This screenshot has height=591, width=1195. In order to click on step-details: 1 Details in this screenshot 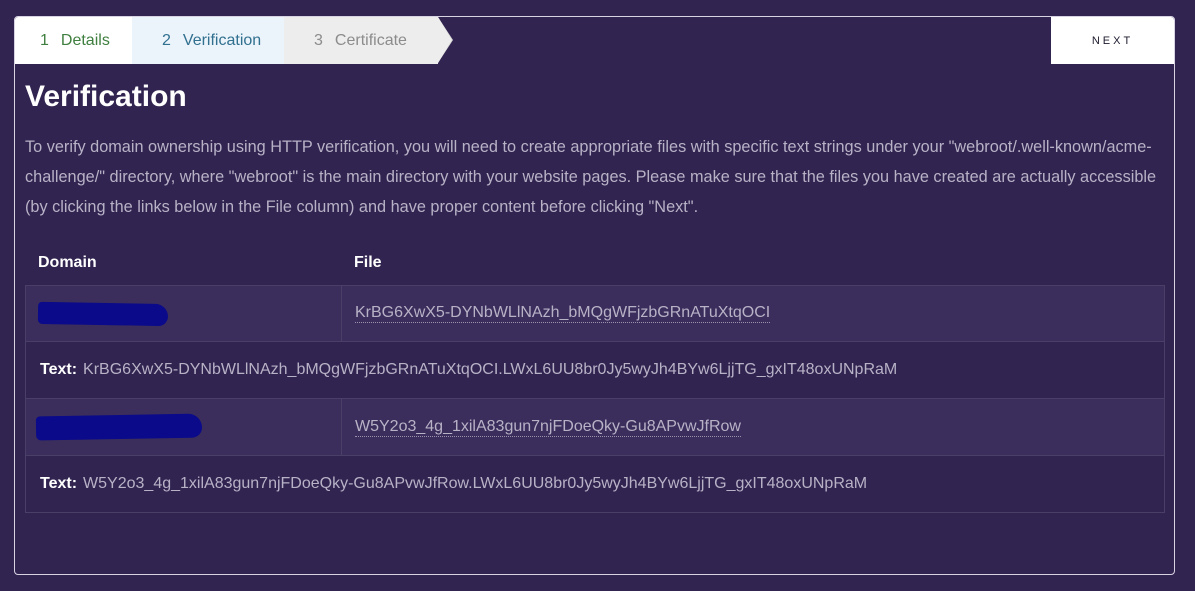, I will do `click(81, 40)`.